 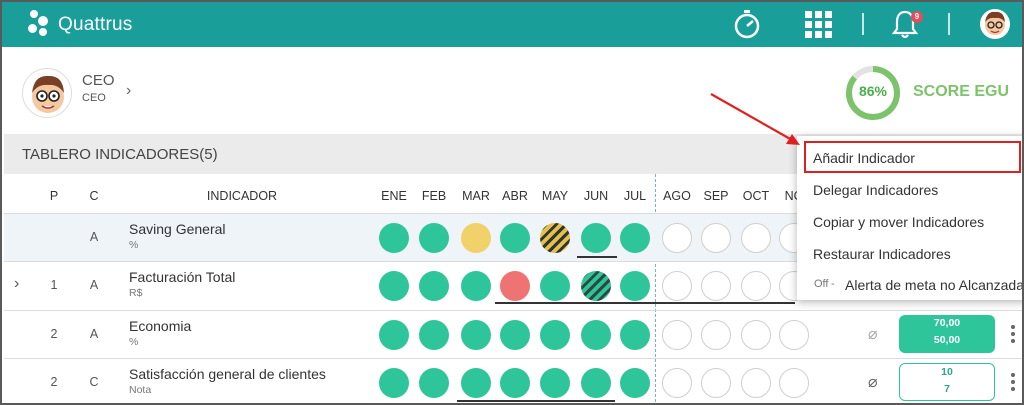 I want to click on row-priority: 1, so click(x=54, y=285).